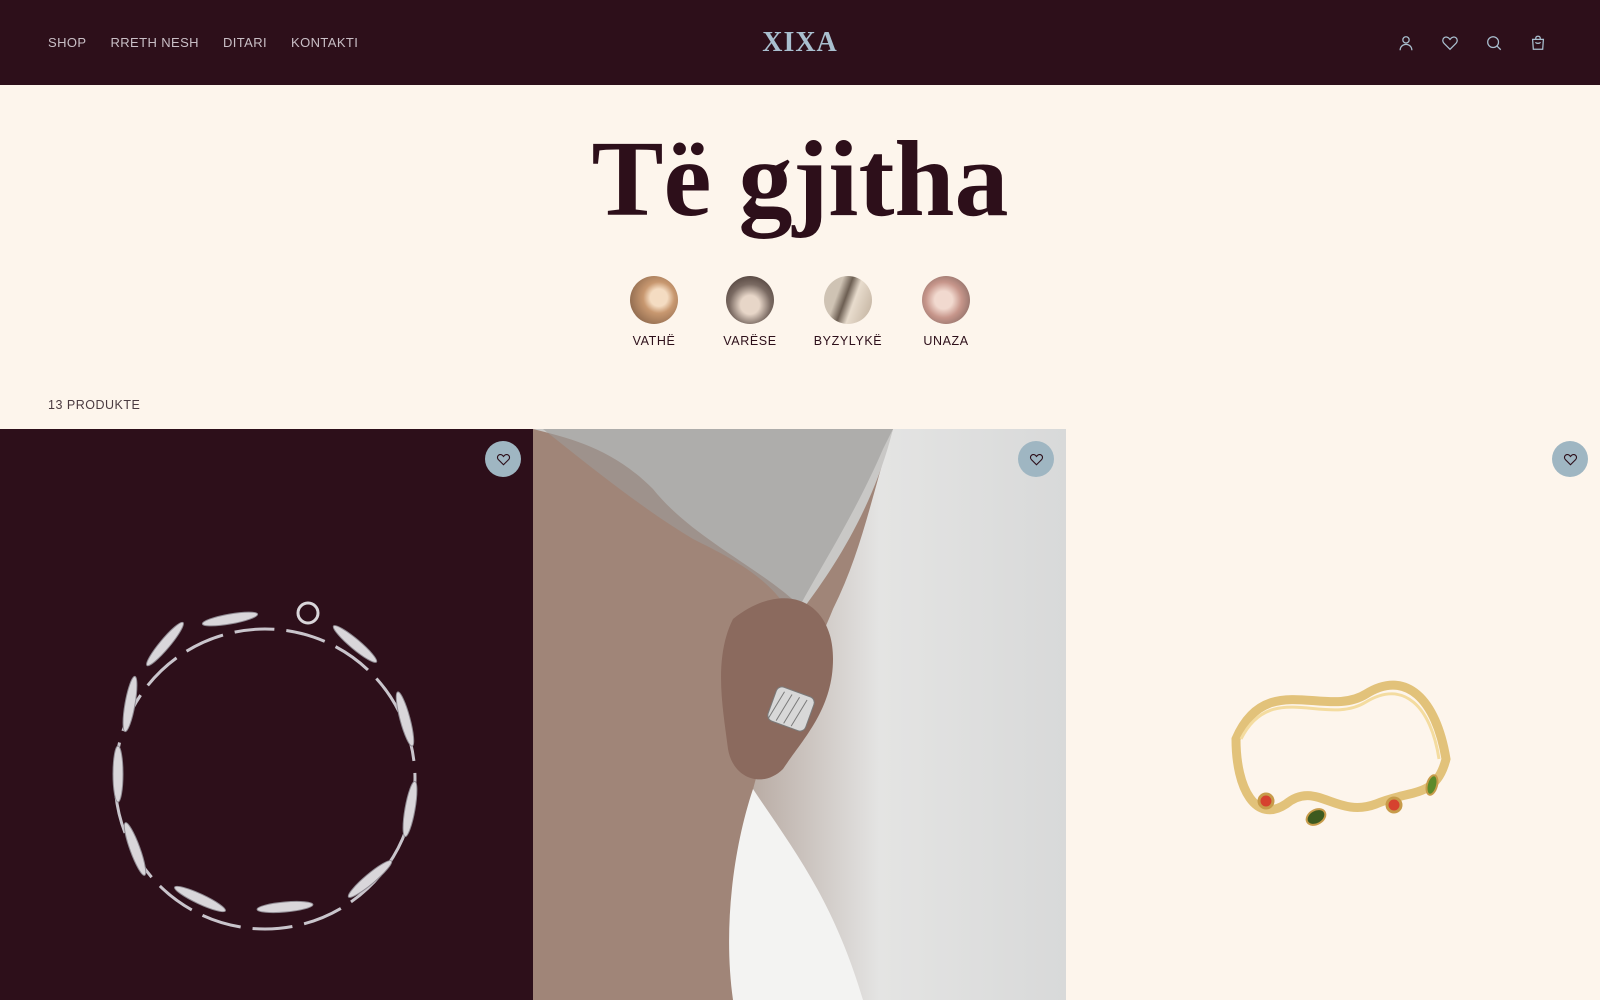 The height and width of the screenshot is (1000, 1600). What do you see at coordinates (1341, 753) in the screenshot?
I see `product-image-ring` at bounding box center [1341, 753].